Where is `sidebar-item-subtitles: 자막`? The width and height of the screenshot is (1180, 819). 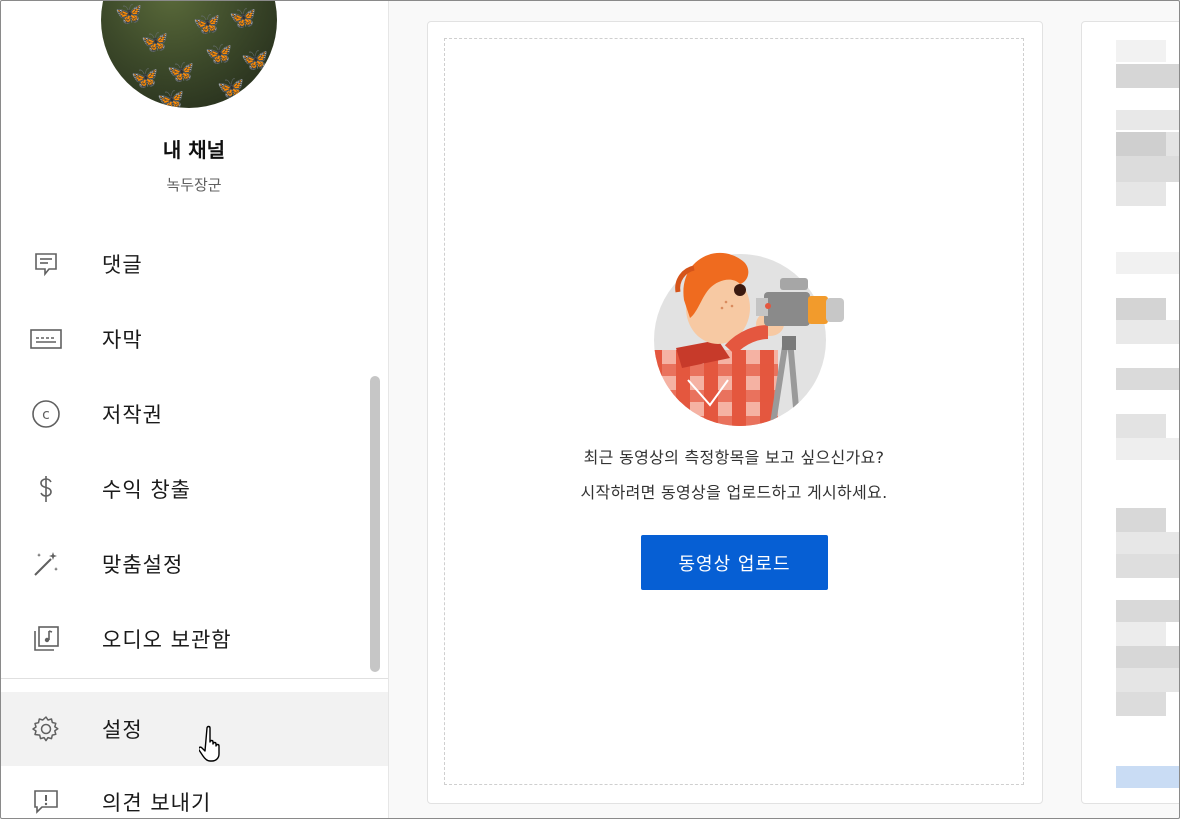
sidebar-item-subtitles: 자막 is located at coordinates (194, 339).